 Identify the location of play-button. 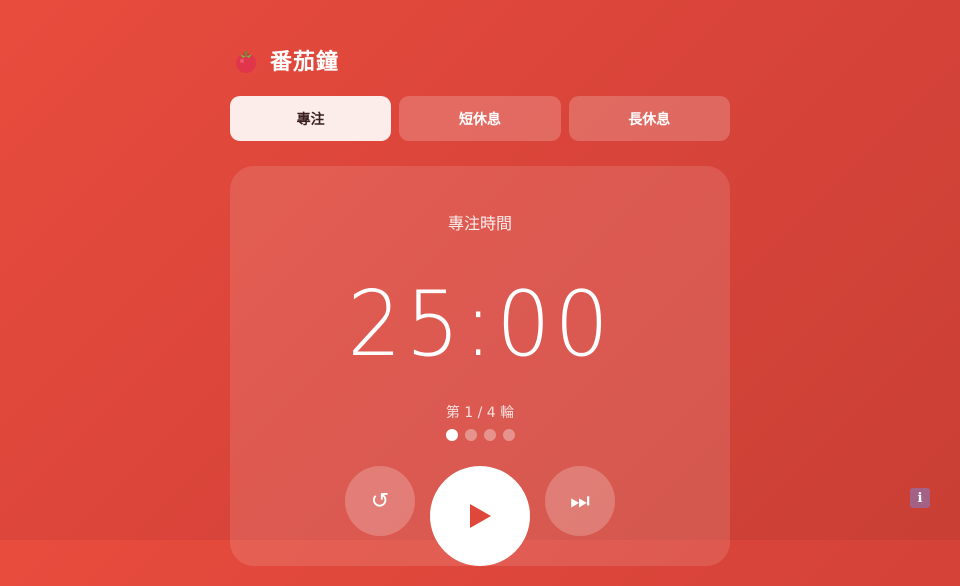
(480, 516).